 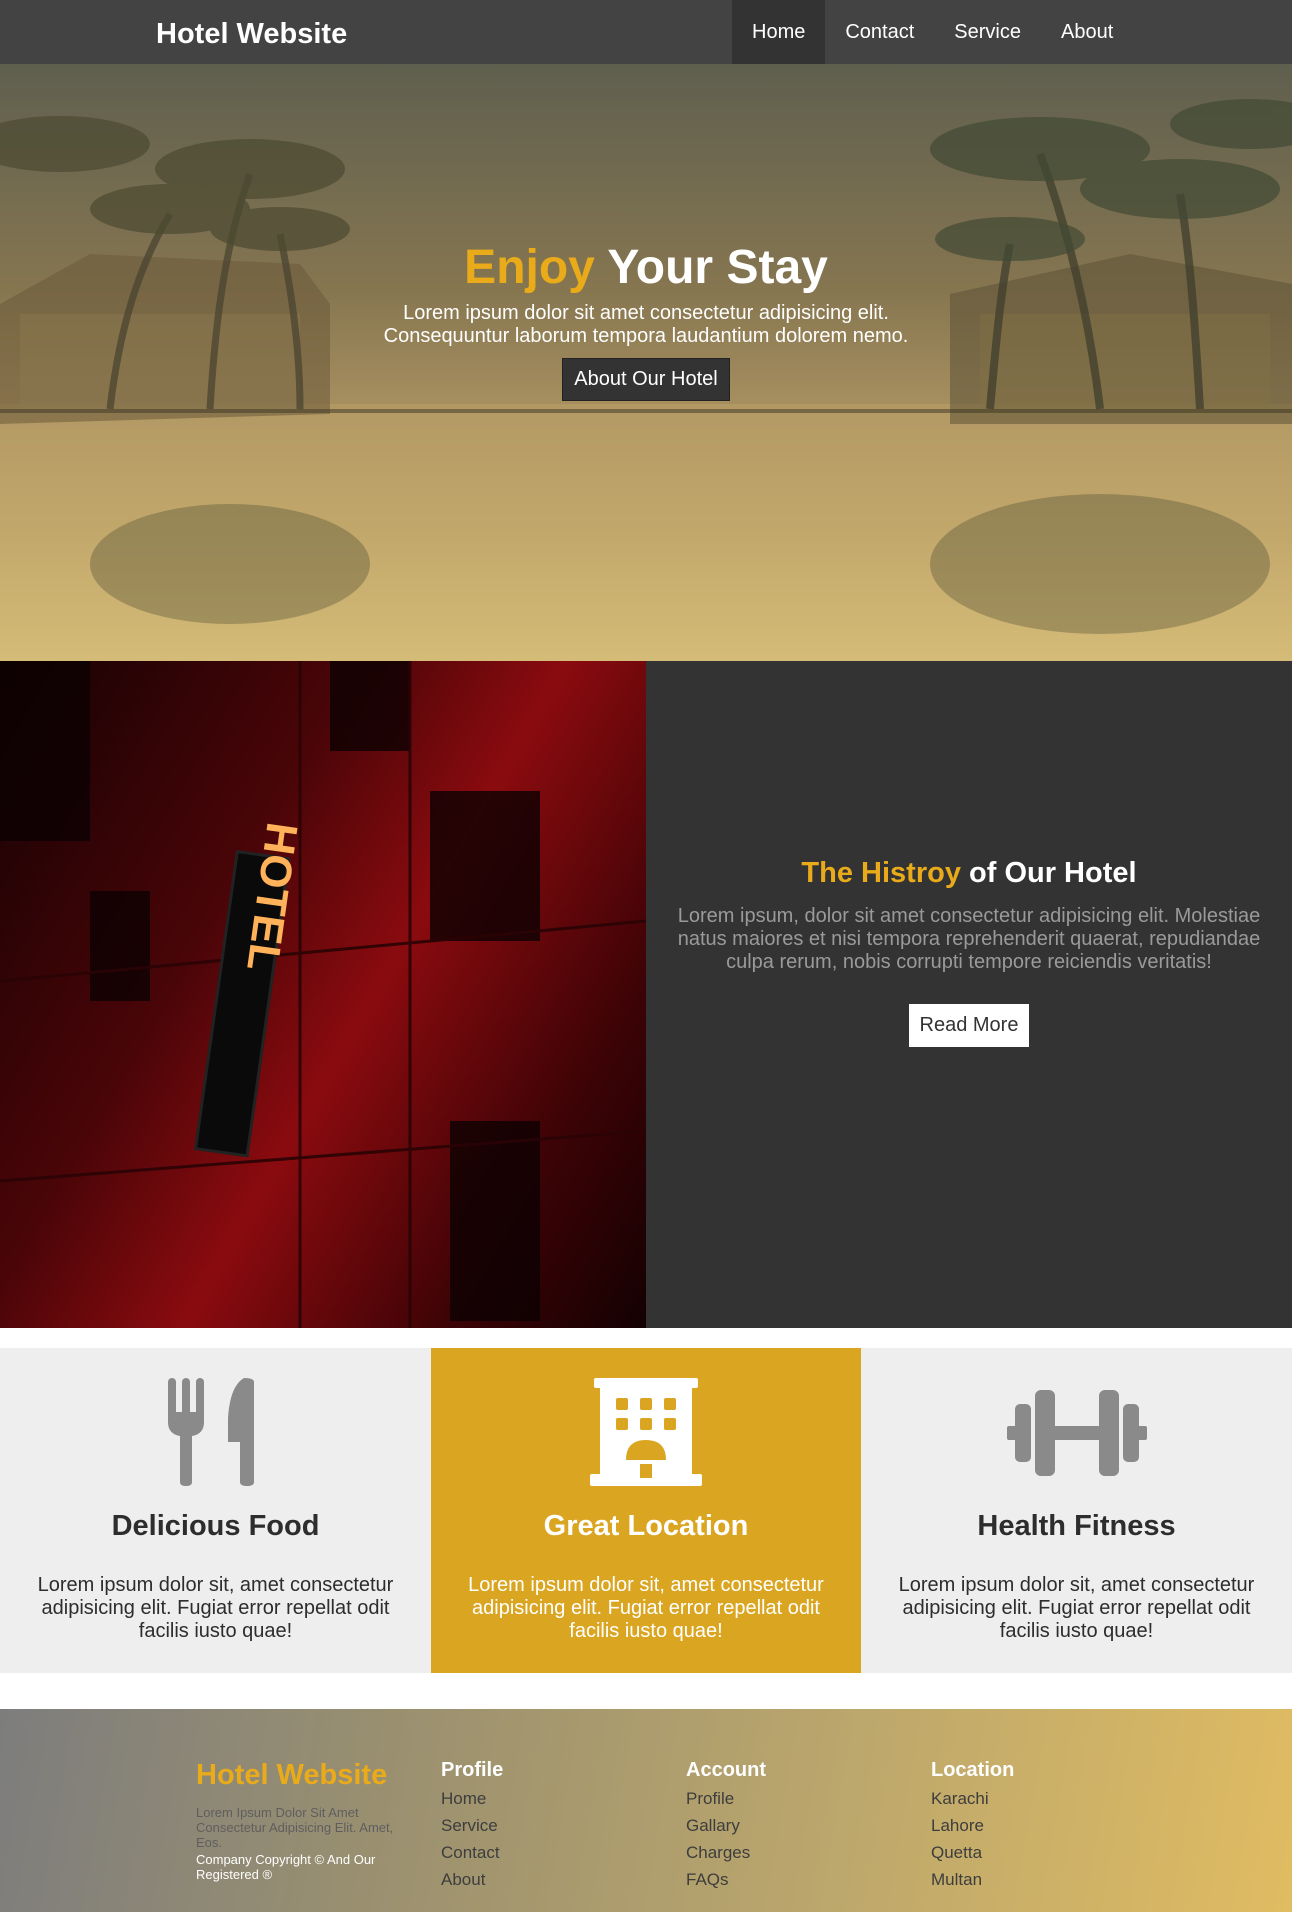 I want to click on history-title-accent: The Histroy, so click(x=881, y=873).